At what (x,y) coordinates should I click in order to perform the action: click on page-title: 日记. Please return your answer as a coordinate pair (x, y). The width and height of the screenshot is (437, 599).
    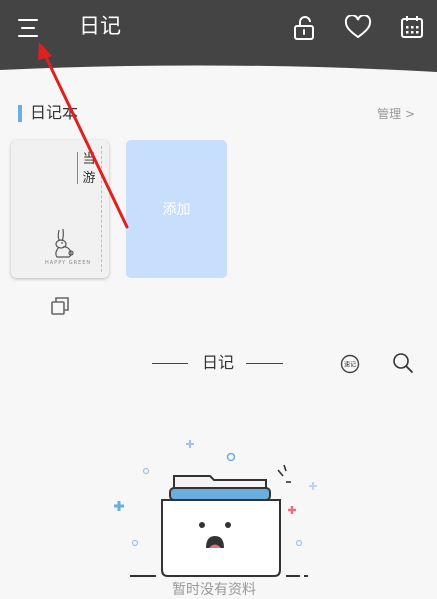
    Looking at the image, I should click on (100, 26).